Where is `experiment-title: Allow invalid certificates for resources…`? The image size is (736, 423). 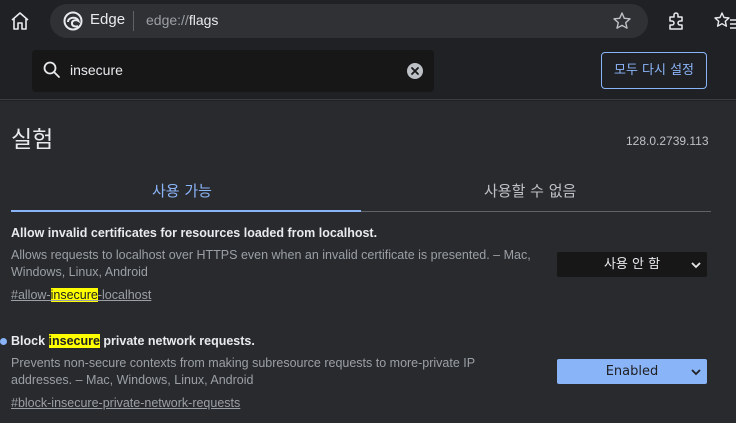
experiment-title: Allow invalid certificates for resources… is located at coordinates (194, 233).